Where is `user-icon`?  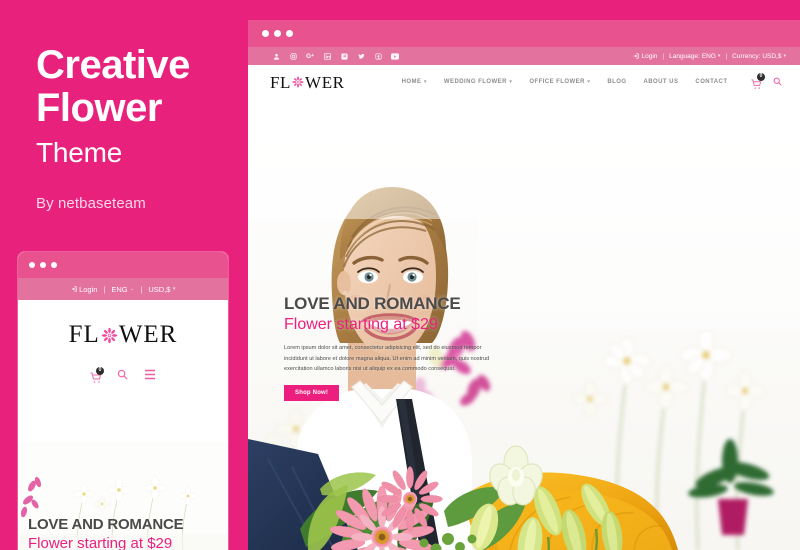 user-icon is located at coordinates (276, 56).